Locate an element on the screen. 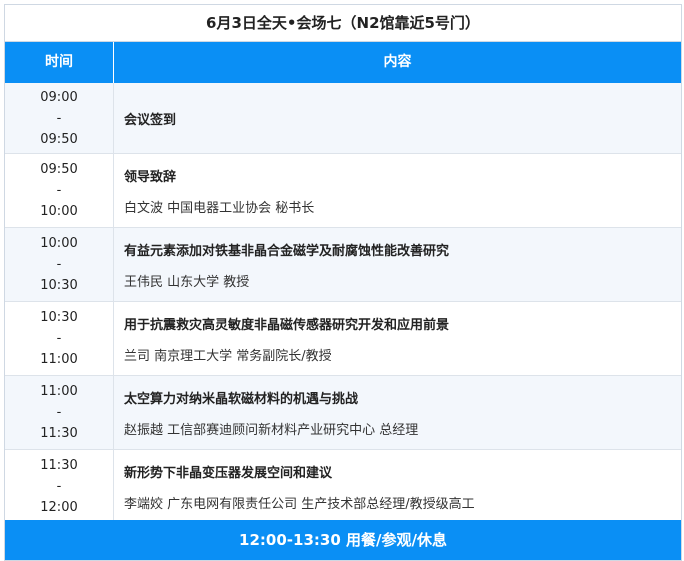 The height and width of the screenshot is (561, 684). end-time: 11:00 is located at coordinates (59, 359).